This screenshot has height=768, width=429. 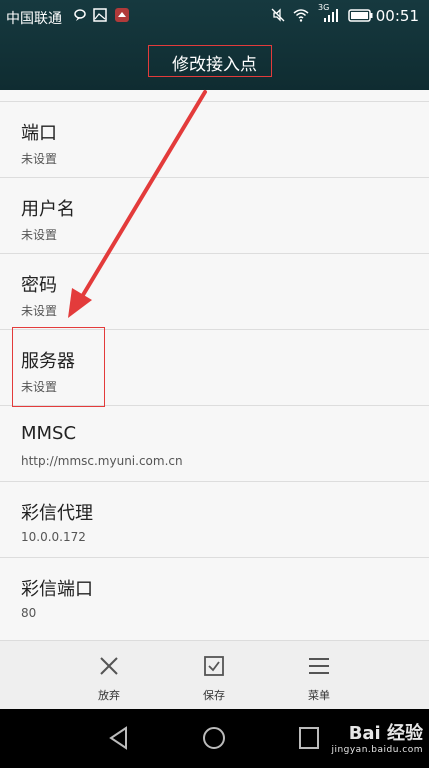 What do you see at coordinates (214, 695) in the screenshot?
I see `save-label: 保存` at bounding box center [214, 695].